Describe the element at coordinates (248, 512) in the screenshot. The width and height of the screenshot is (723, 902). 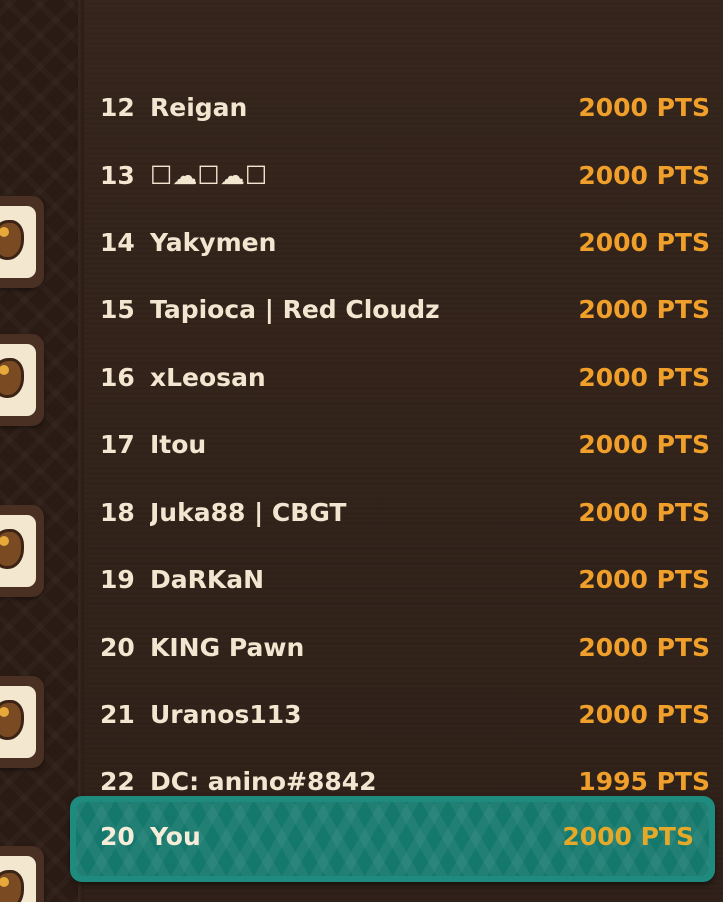
I see `player-name: Juka88 | CBGT` at that location.